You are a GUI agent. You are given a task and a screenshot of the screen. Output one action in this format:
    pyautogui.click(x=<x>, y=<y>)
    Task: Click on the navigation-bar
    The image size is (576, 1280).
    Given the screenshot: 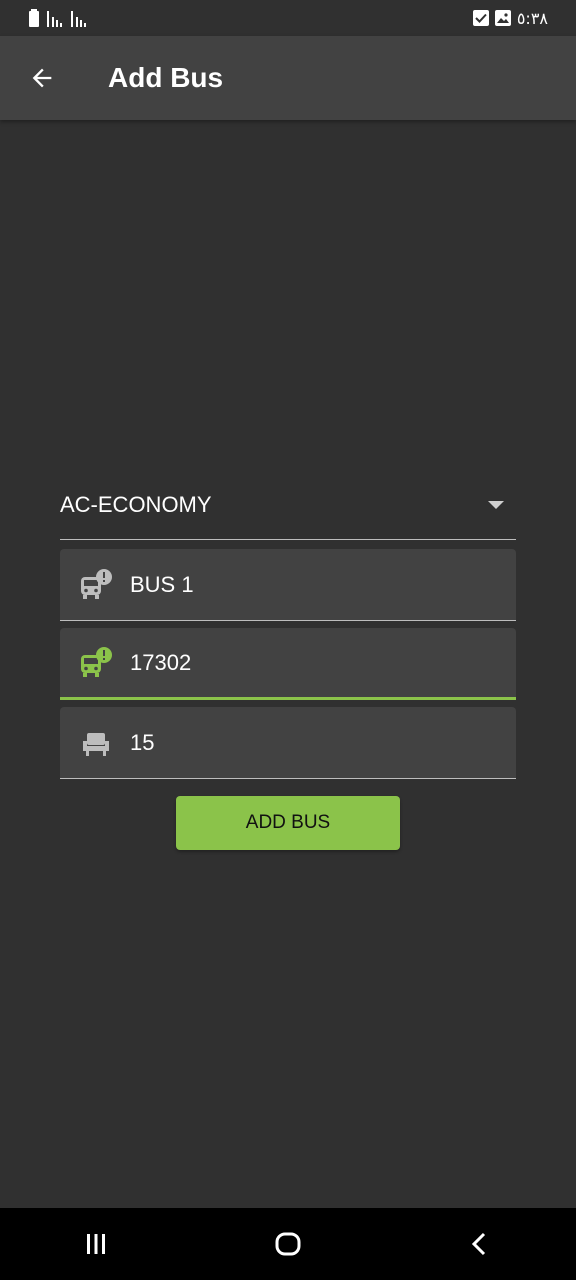 What is the action you would take?
    pyautogui.click(x=288, y=1244)
    